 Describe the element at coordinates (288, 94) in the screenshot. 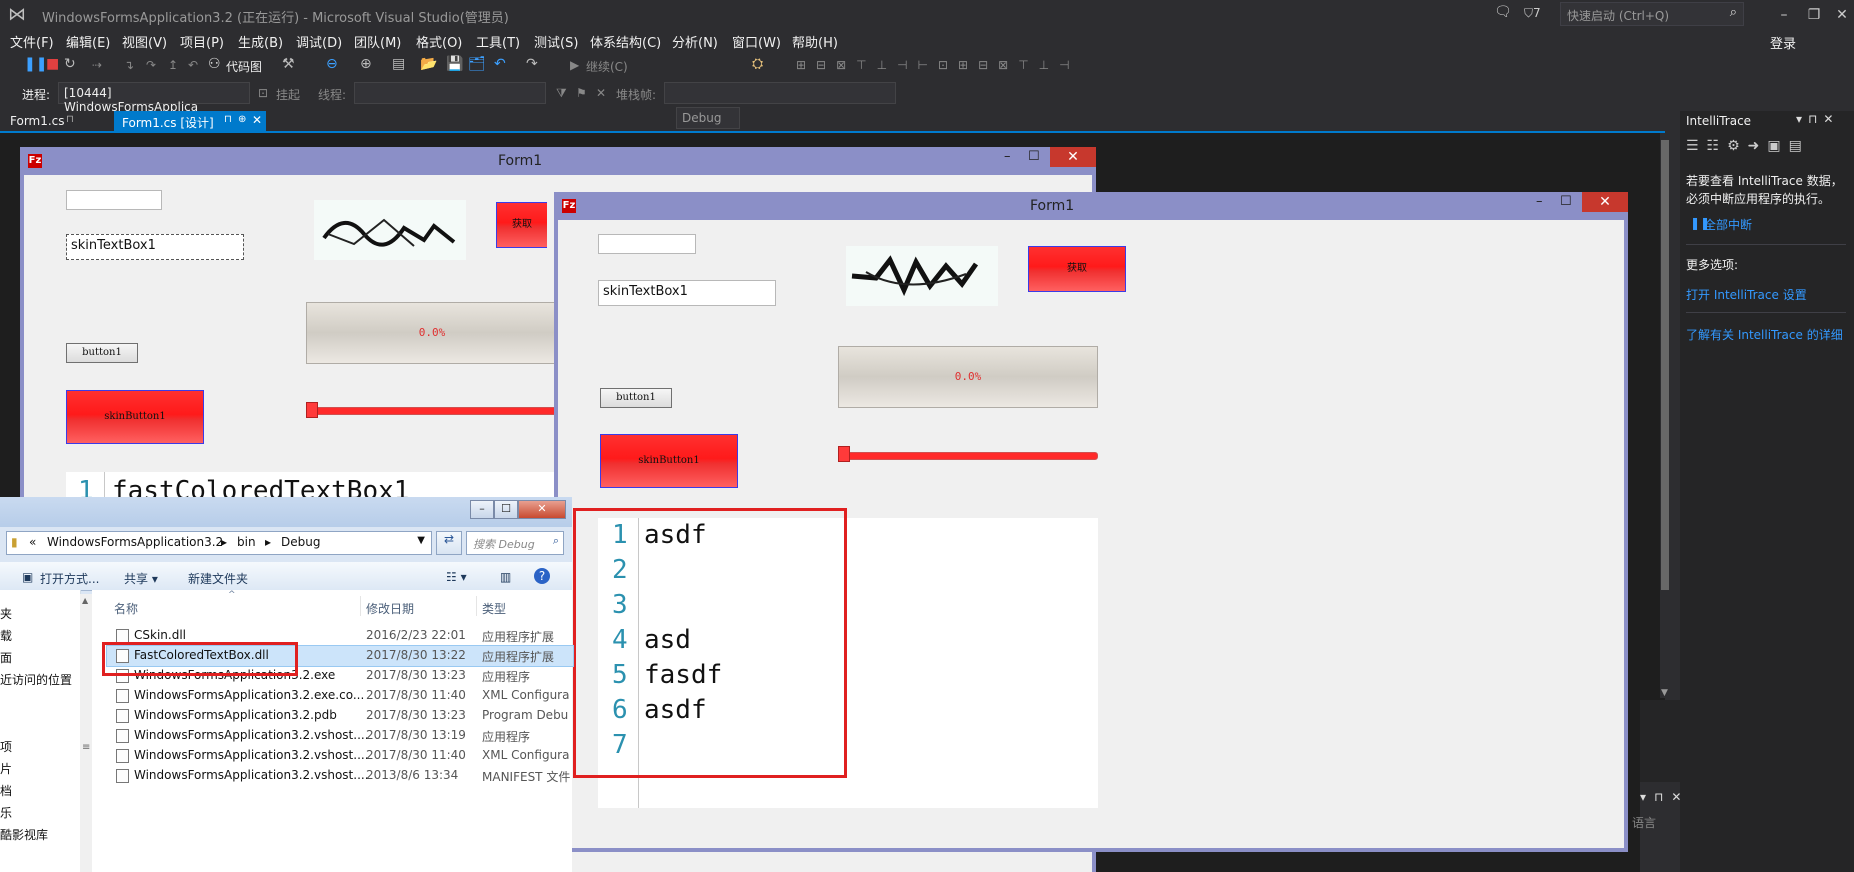

I see `suspend-label: 挂起` at that location.